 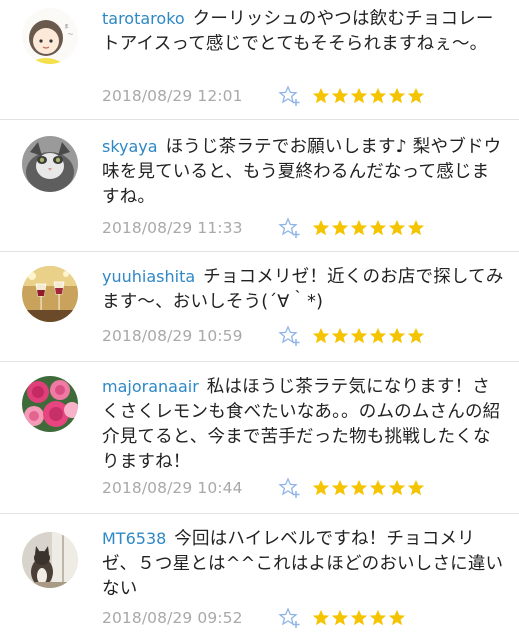 I want to click on pink-roses-avatar, so click(x=50, y=404).